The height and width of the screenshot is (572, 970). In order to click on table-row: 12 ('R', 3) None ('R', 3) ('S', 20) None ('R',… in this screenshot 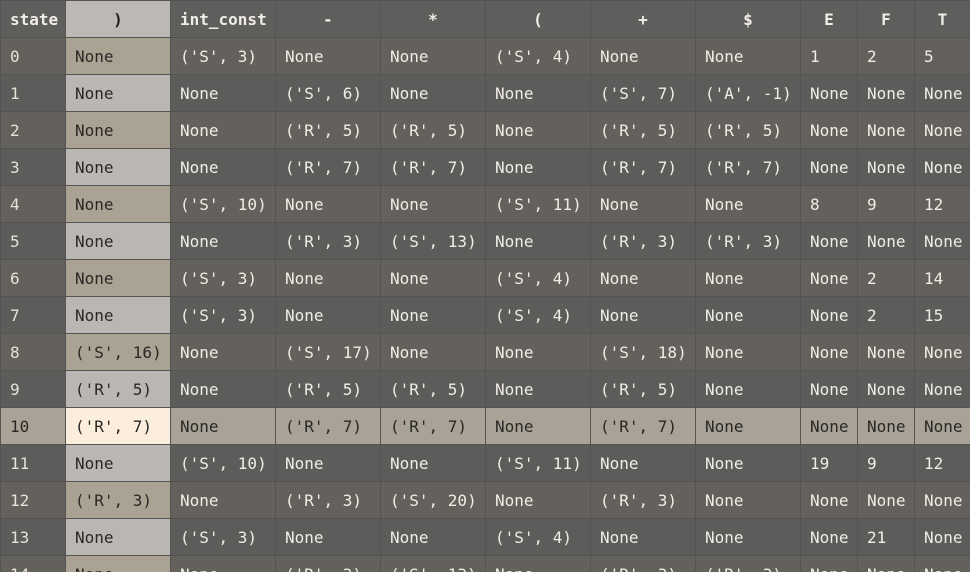, I will do `click(485, 500)`.